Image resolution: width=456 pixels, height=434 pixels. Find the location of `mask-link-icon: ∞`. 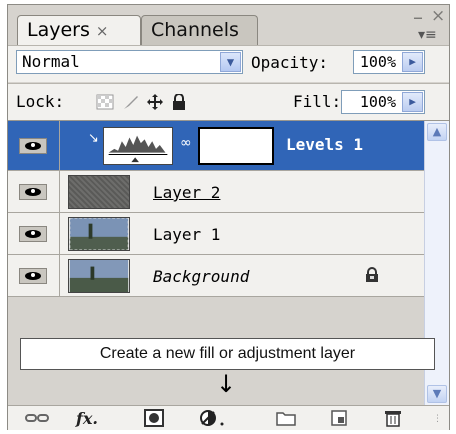

mask-link-icon: ∞ is located at coordinates (186, 143).